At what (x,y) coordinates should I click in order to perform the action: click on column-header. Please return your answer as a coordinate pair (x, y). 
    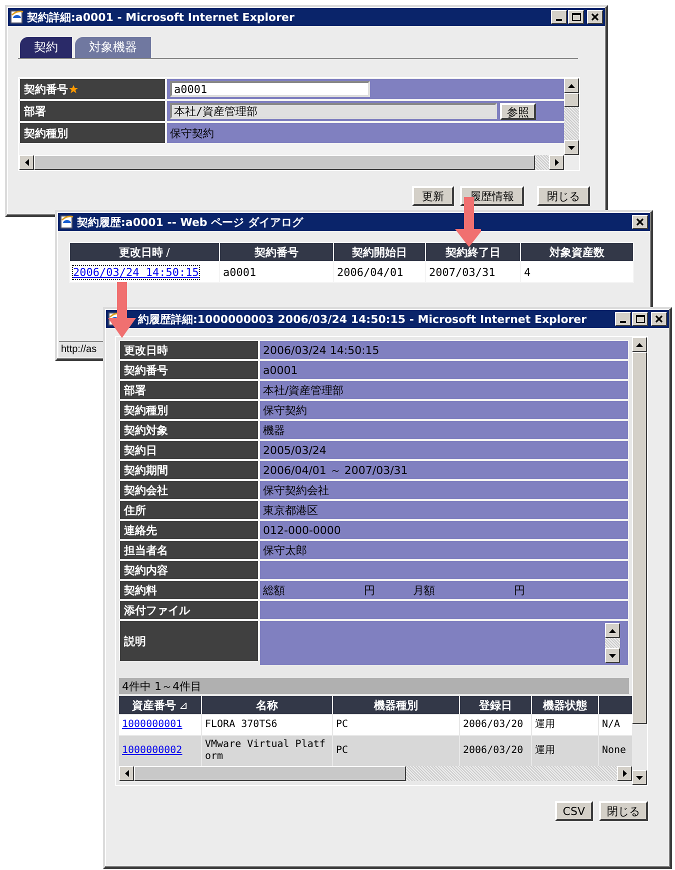
    Looking at the image, I should click on (616, 705).